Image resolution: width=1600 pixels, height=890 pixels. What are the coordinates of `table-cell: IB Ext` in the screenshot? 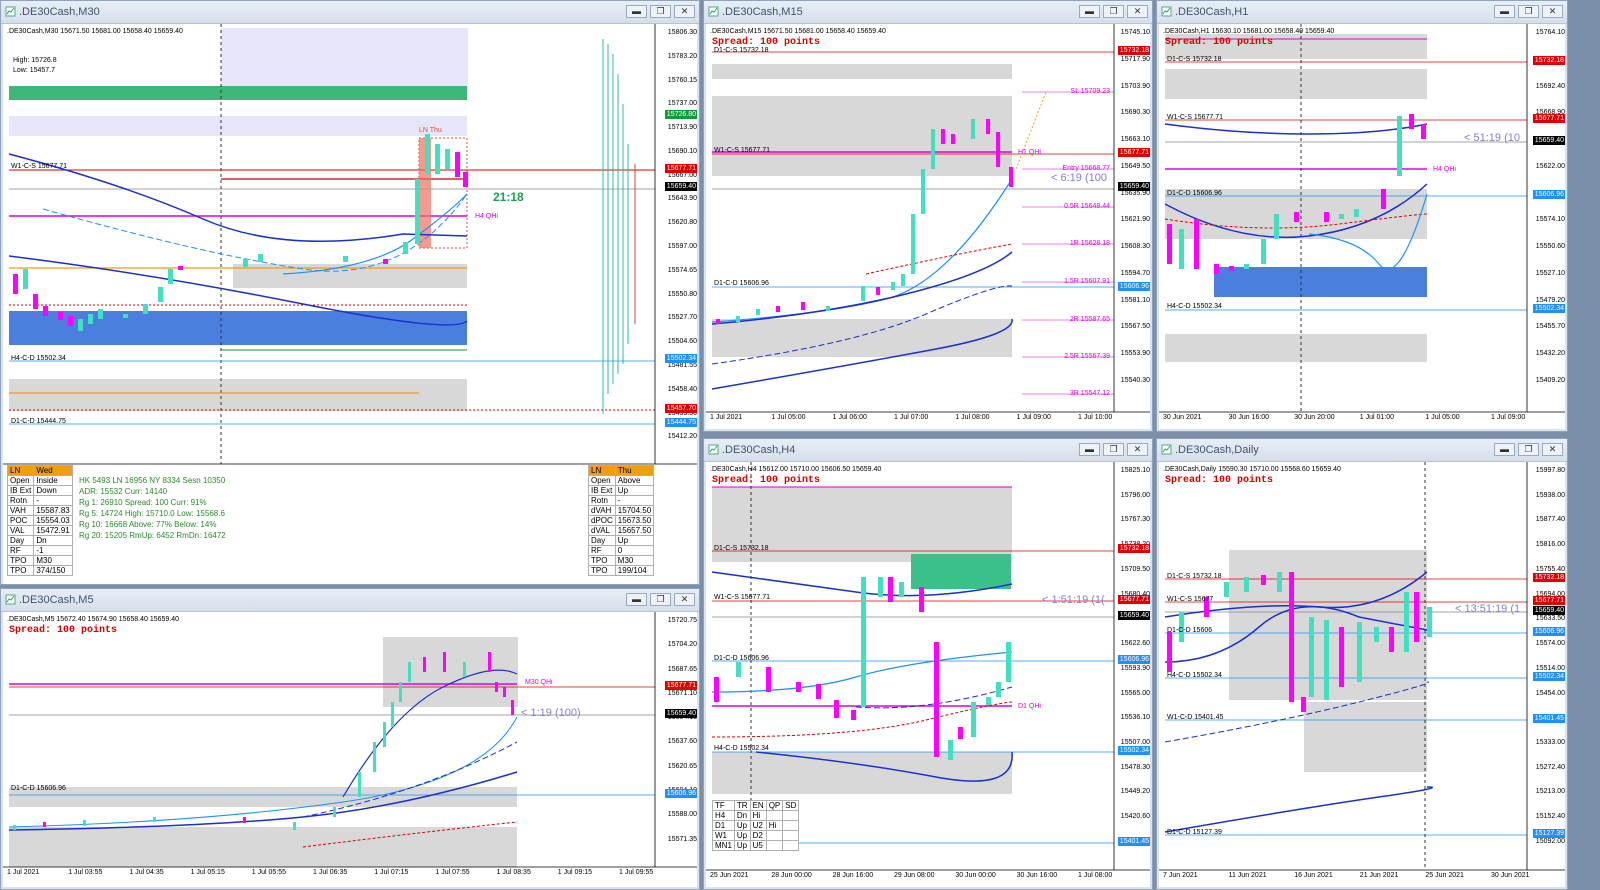 It's located at (602, 490).